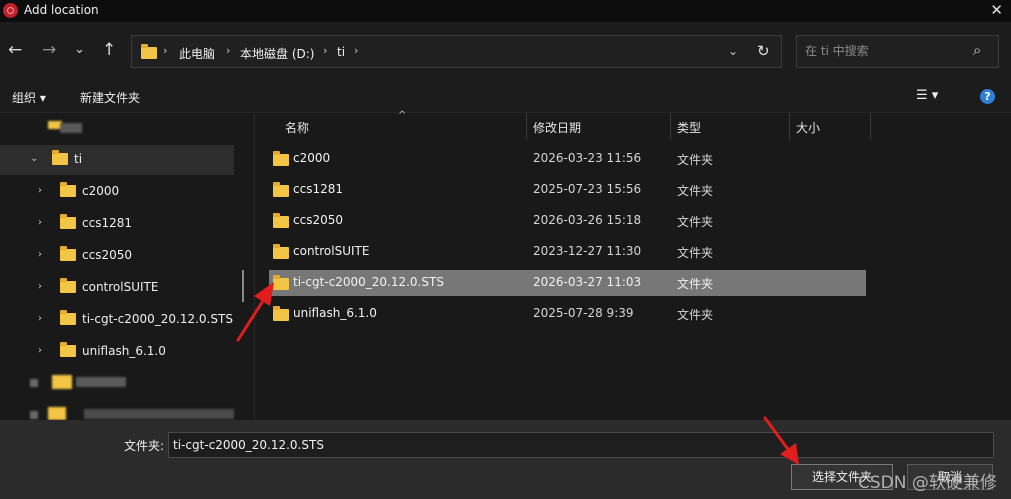  What do you see at coordinates (733, 51) in the screenshot?
I see `address-dropdown-icon: ⌄` at bounding box center [733, 51].